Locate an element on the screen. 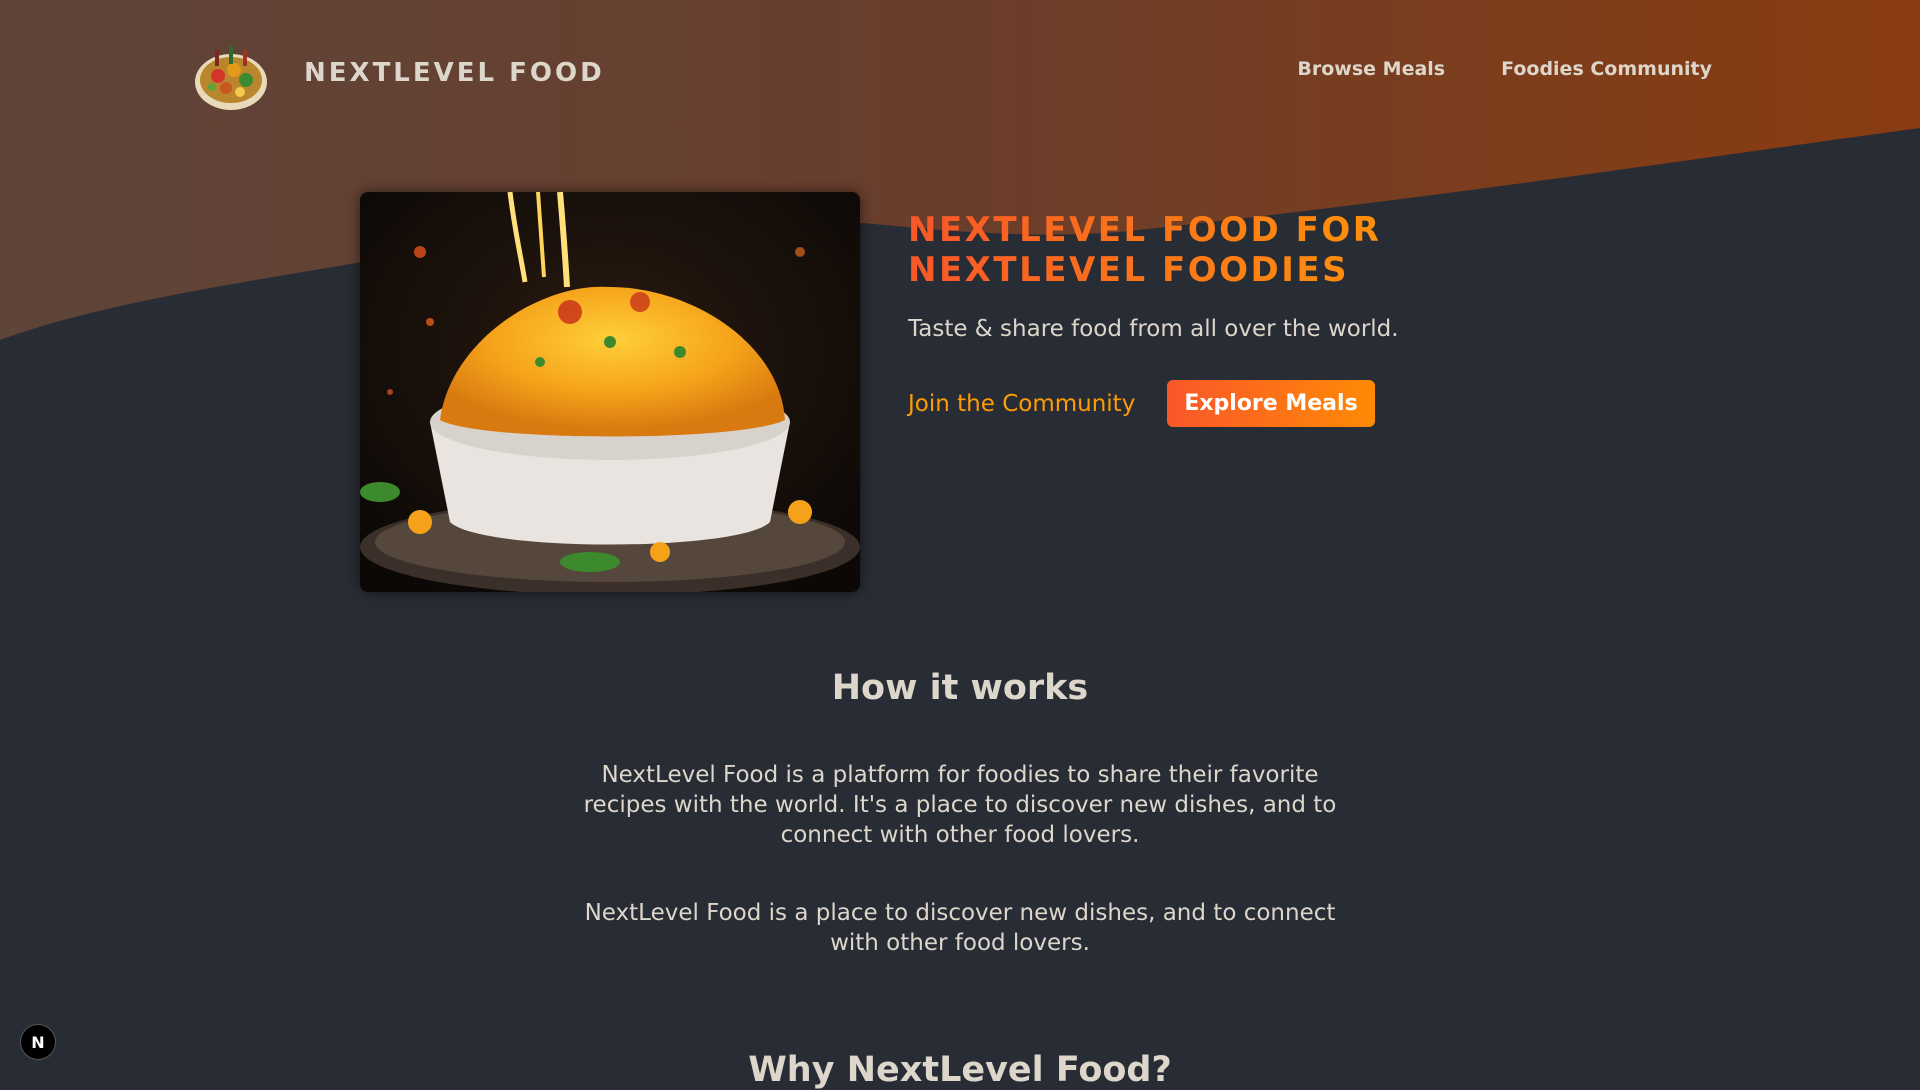  nav-browse-meals: Browse Meals is located at coordinates (1371, 69).